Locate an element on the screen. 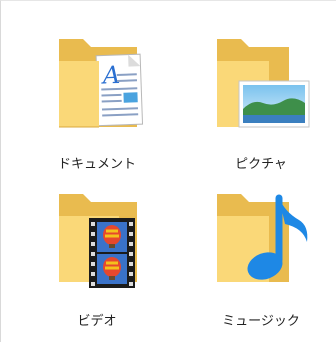  videos-folder-icon is located at coordinates (98, 241).